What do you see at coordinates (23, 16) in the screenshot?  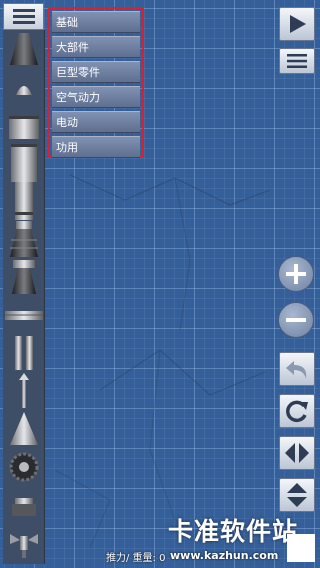 I see `menu-button` at bounding box center [23, 16].